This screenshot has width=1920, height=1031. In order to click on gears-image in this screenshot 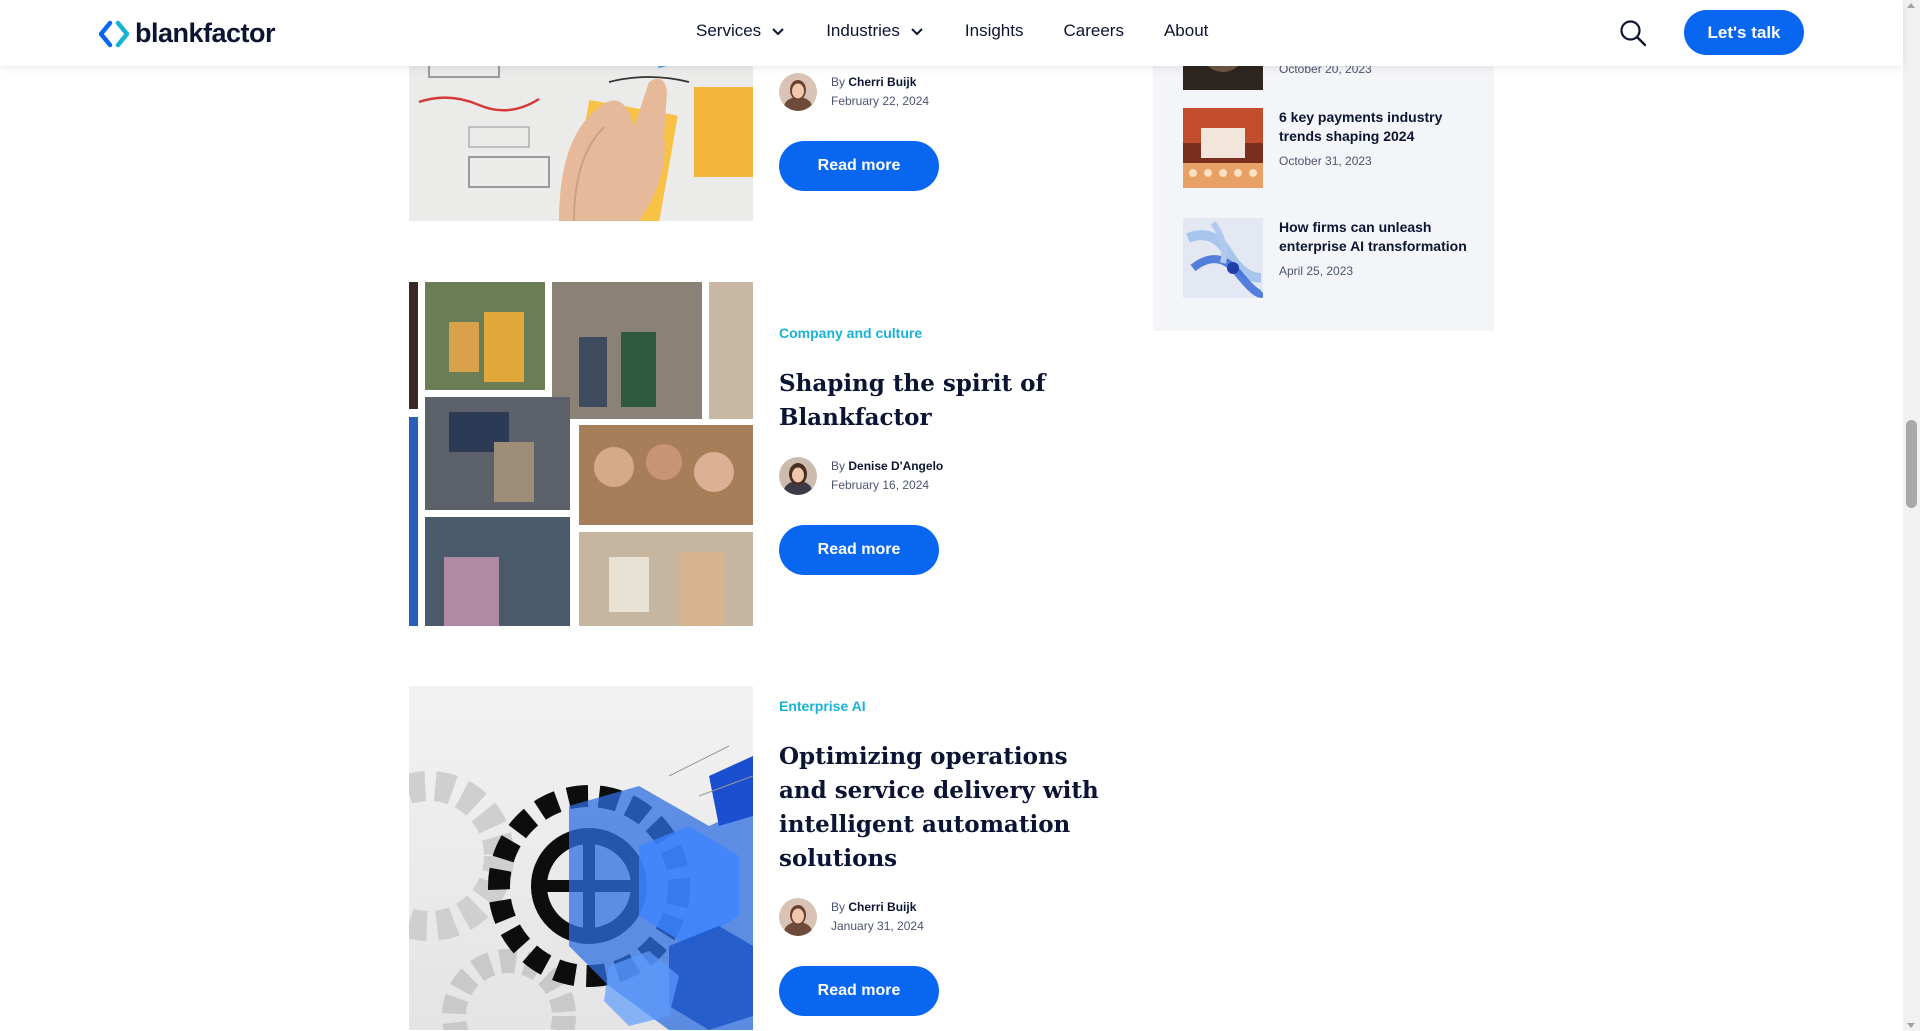, I will do `click(581, 858)`.